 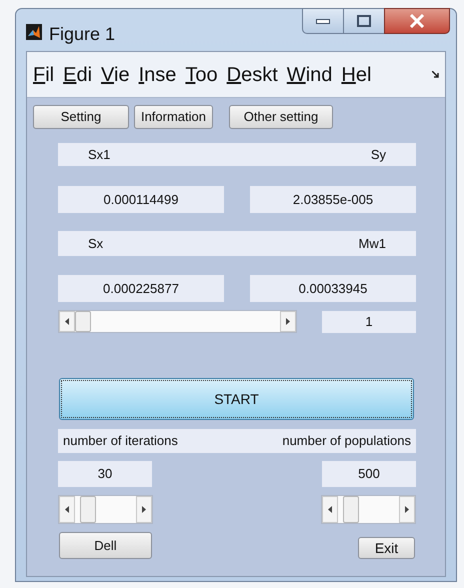 I want to click on maximize-button, so click(x=364, y=21).